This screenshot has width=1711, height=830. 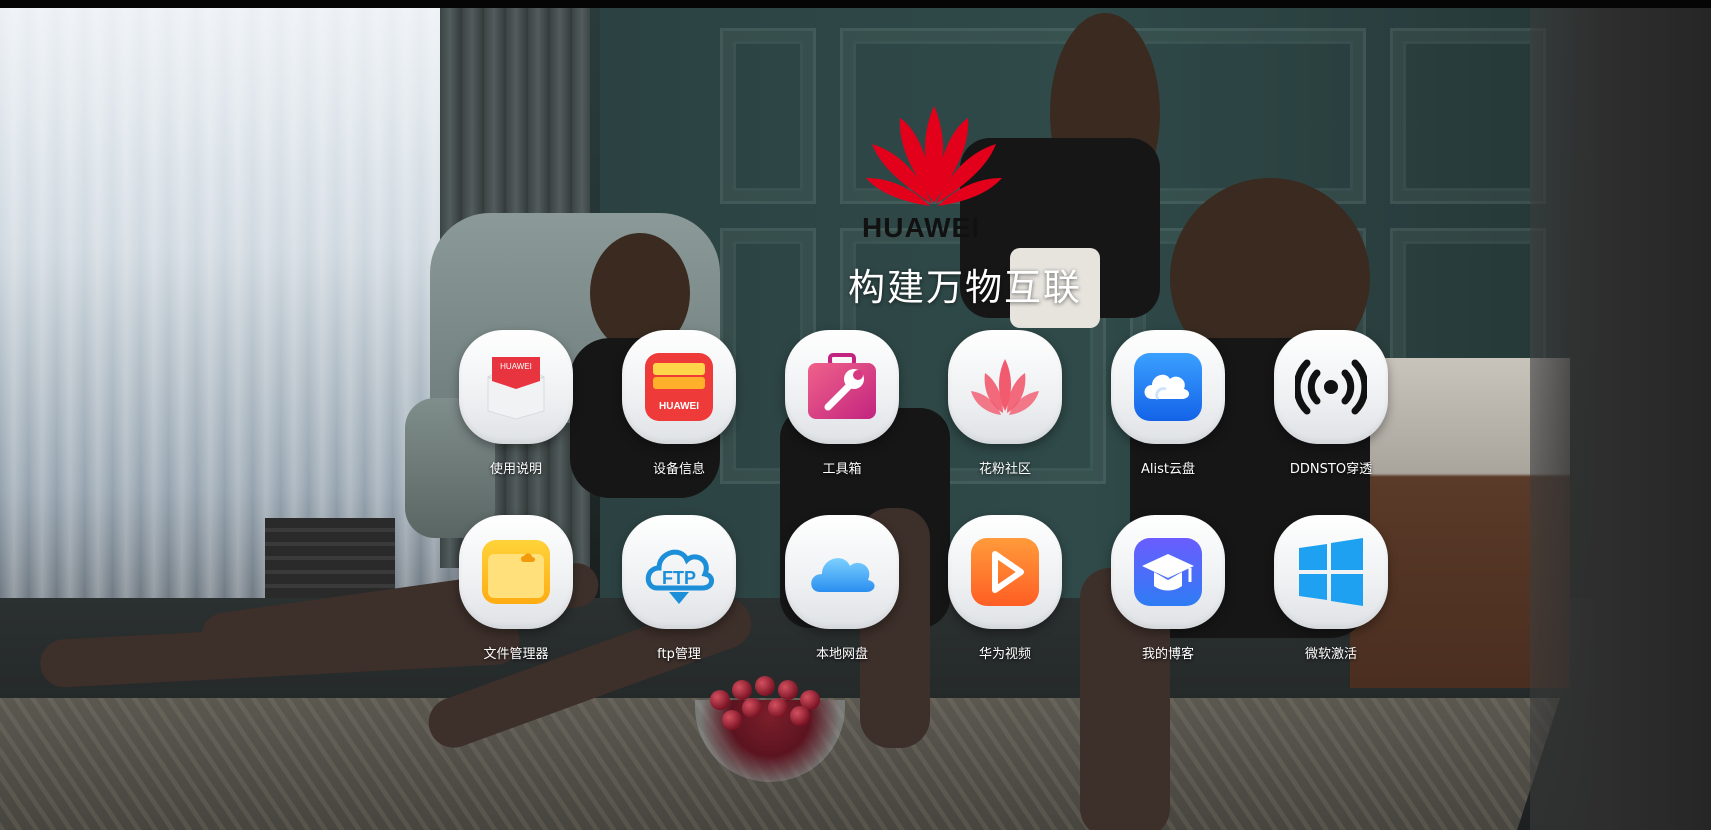 I want to click on app-ddnsto: DDNSTO穿透, so click(x=1322, y=405).